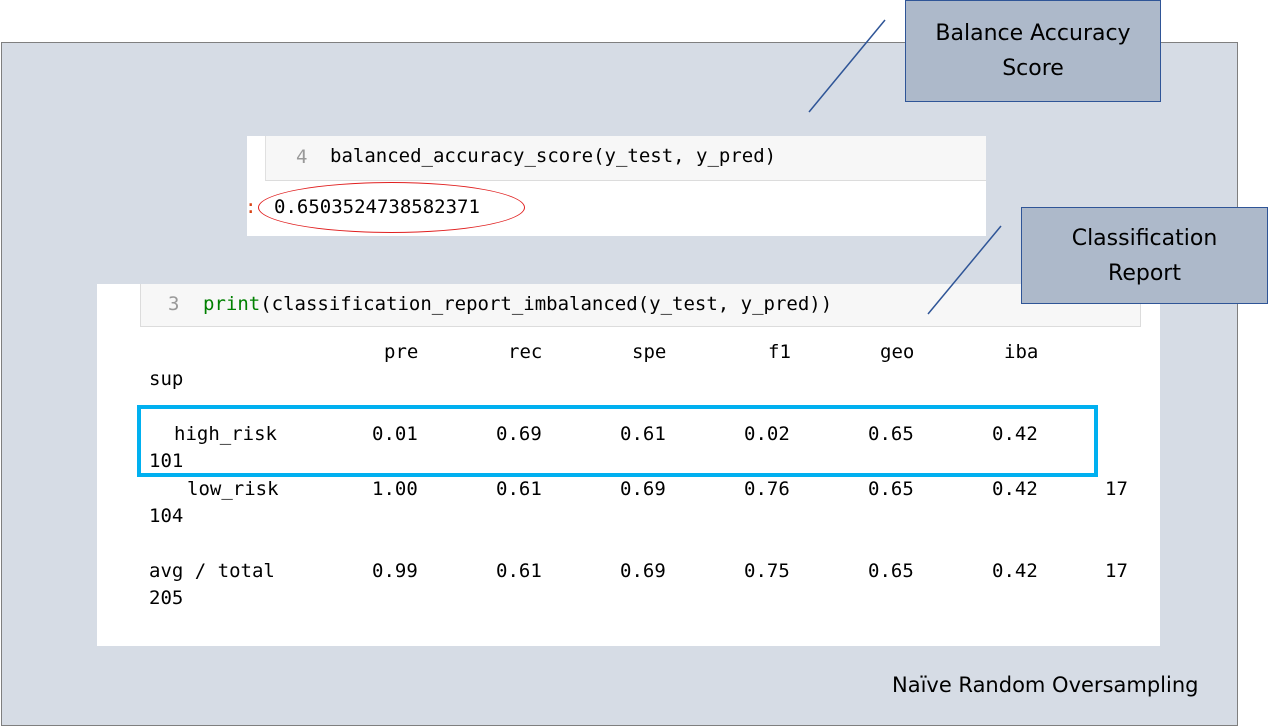 The height and width of the screenshot is (727, 1268). I want to click on line-number: 4, so click(302, 157).